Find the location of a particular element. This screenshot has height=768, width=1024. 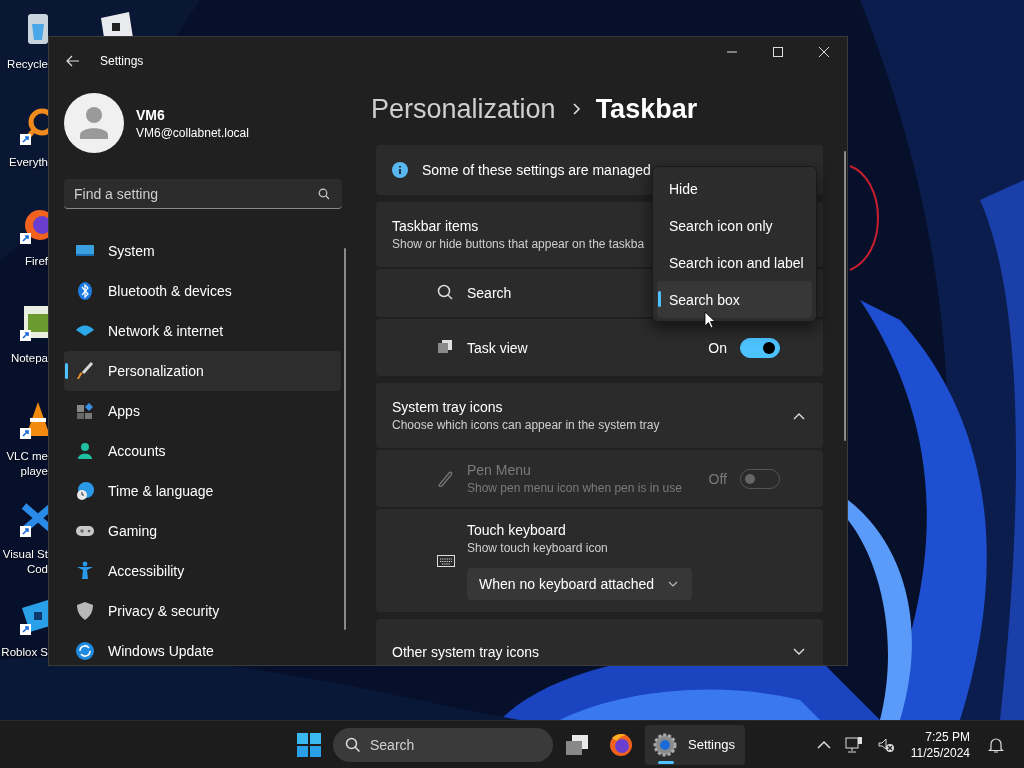

sidebar-item: Windows Update is located at coordinates (202, 648).